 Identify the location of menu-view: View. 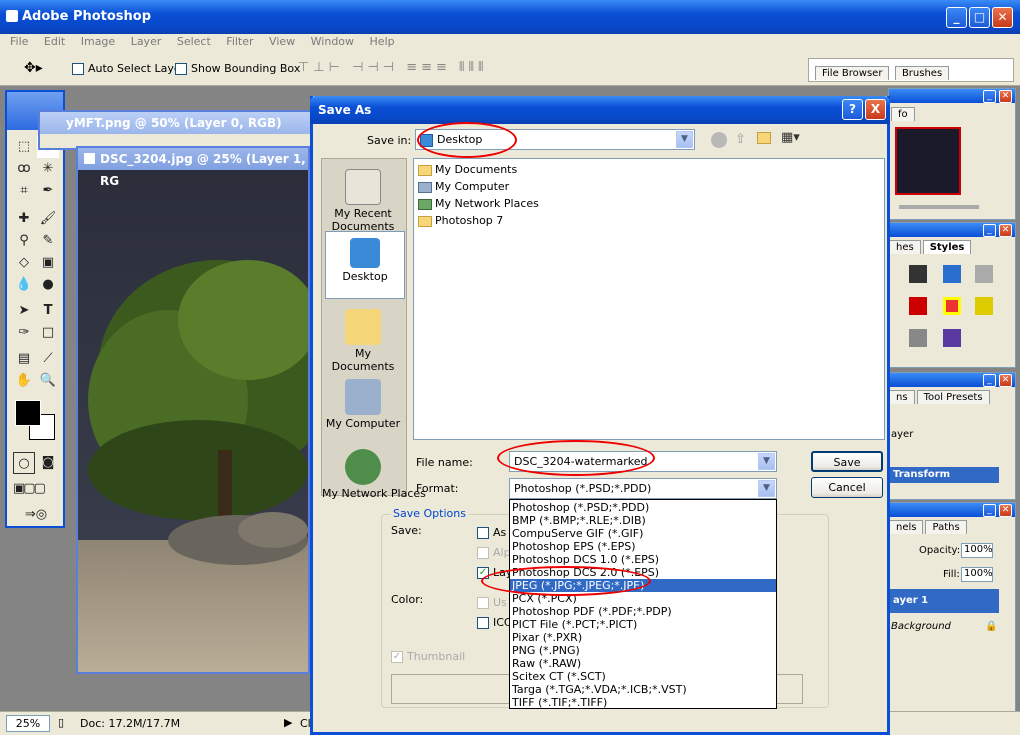
(282, 41).